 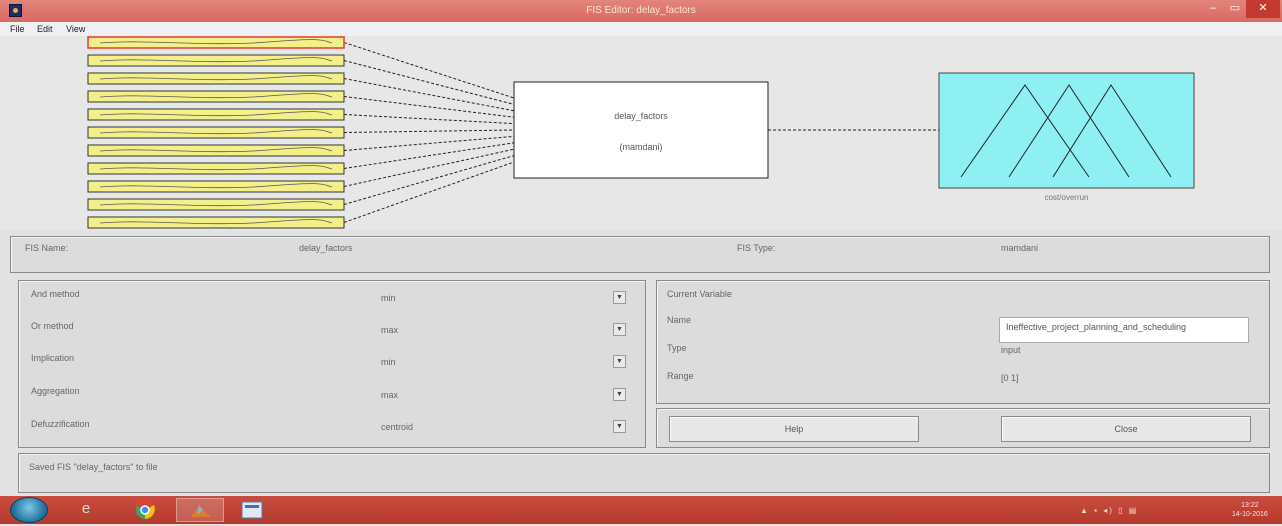 I want to click on implication-label: Implication, so click(x=53, y=358).